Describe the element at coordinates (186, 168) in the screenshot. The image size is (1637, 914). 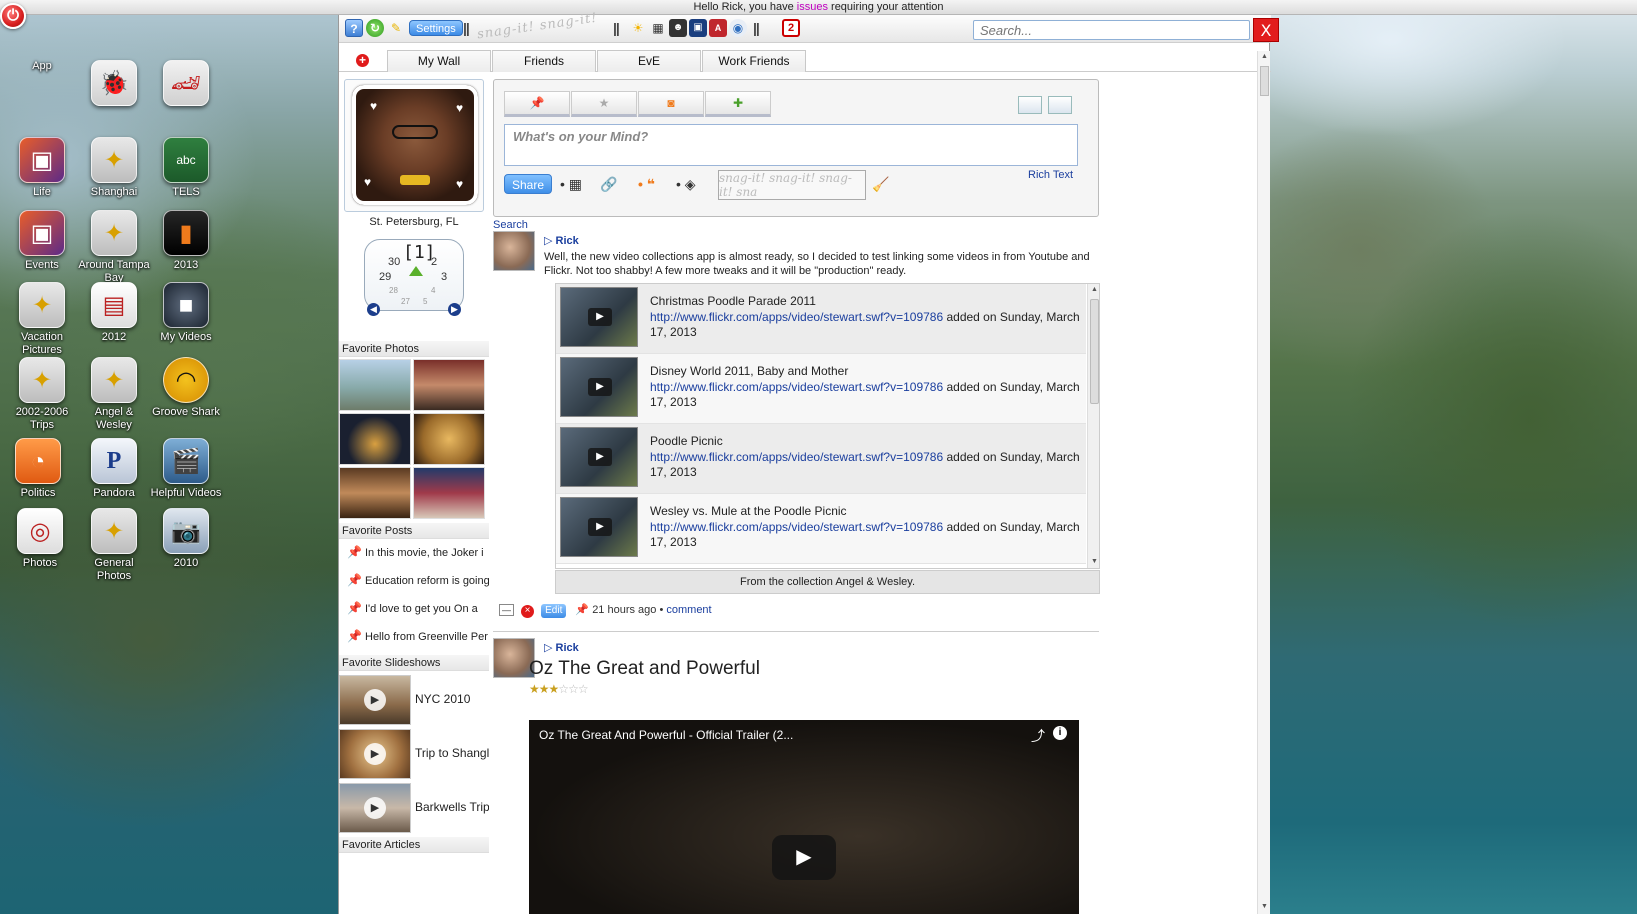
I see `desktop-shortcut: abc TELS` at that location.